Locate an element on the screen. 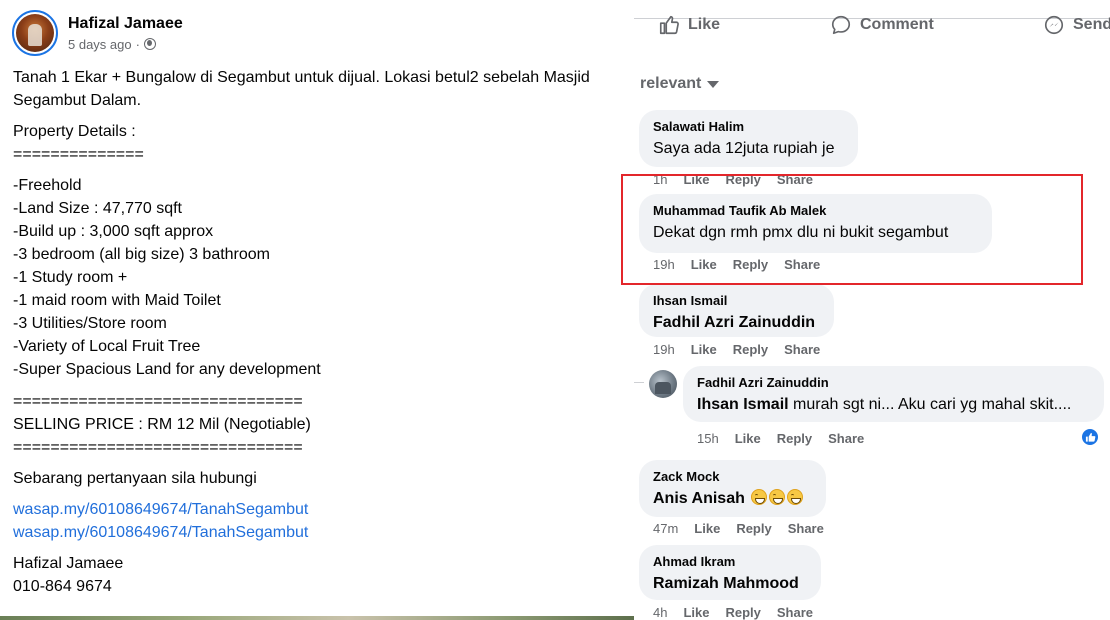 Image resolution: width=1110 pixels, height=620 pixels. comment-time: 47m is located at coordinates (665, 528).